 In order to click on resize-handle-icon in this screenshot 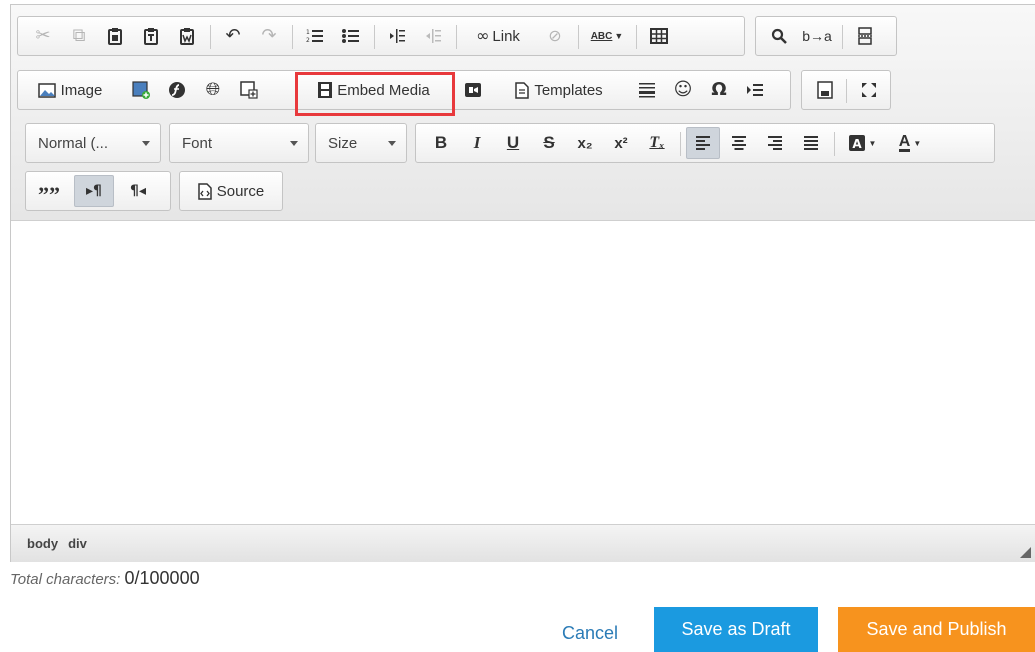, I will do `click(1025, 552)`.